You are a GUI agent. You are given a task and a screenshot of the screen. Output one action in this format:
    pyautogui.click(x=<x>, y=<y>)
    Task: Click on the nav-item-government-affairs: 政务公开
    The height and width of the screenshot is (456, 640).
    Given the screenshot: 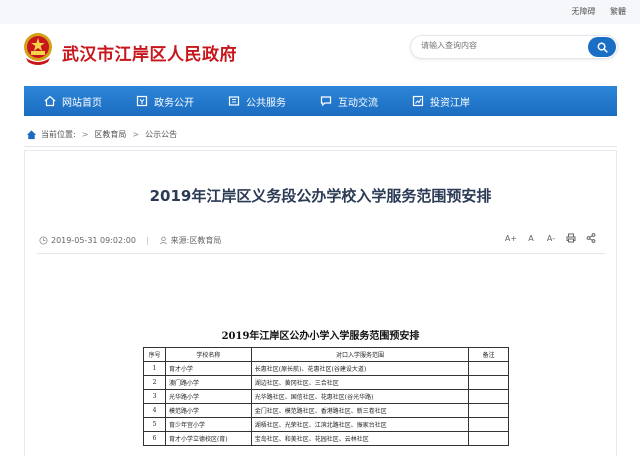 What is the action you would take?
    pyautogui.click(x=162, y=101)
    